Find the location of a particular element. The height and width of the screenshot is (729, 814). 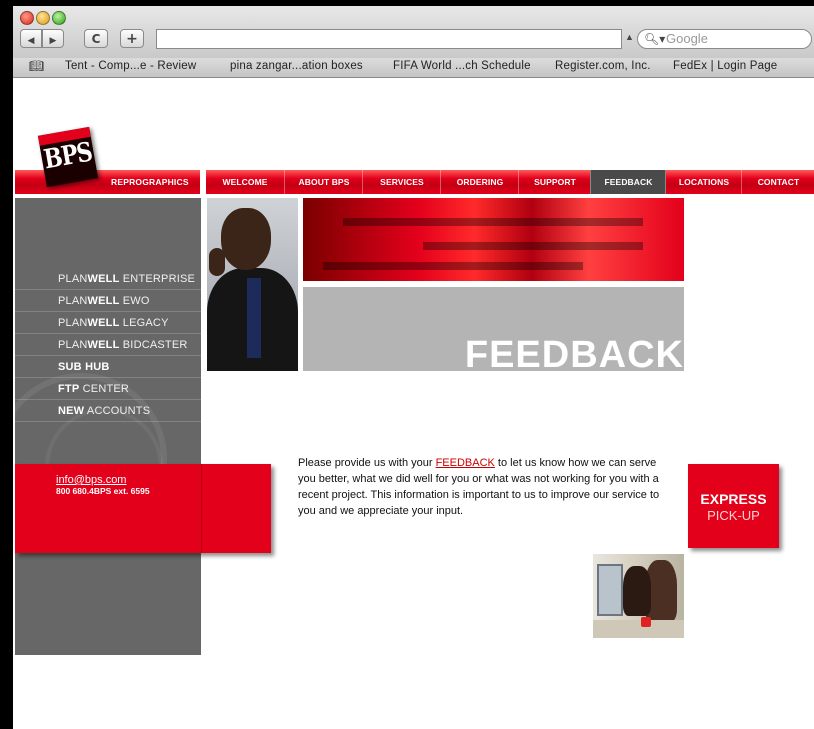

sidebar-item-suffix: CENTER is located at coordinates (104, 389).